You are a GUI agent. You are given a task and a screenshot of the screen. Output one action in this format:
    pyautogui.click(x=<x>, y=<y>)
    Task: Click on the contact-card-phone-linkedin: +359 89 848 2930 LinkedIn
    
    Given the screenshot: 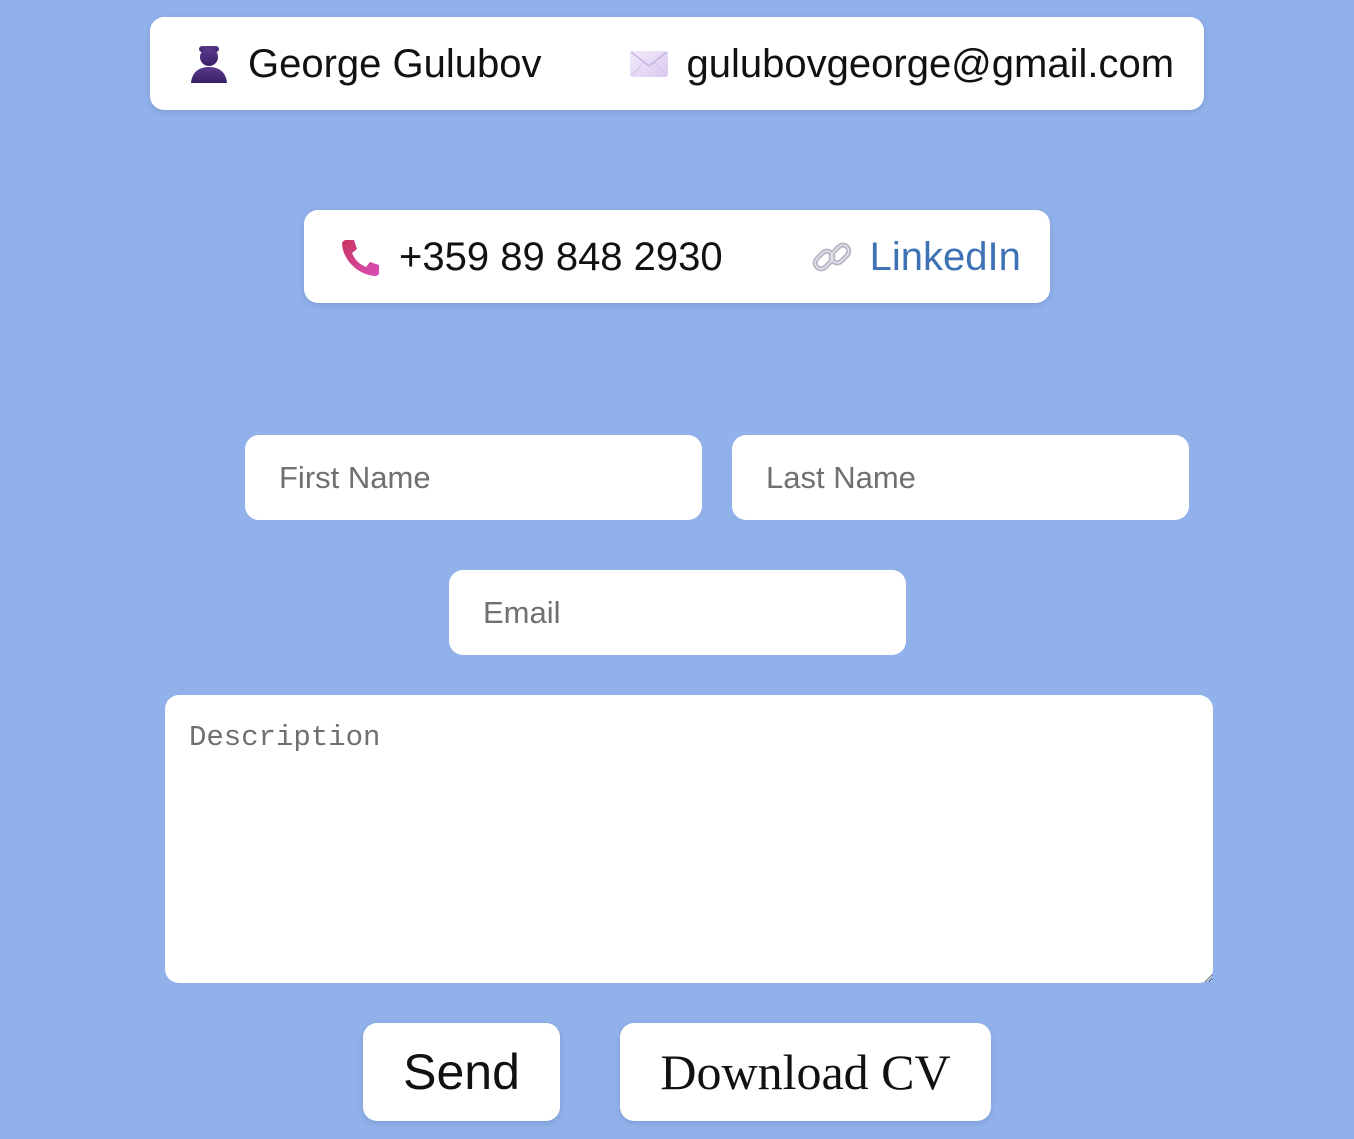 What is the action you would take?
    pyautogui.click(x=677, y=256)
    